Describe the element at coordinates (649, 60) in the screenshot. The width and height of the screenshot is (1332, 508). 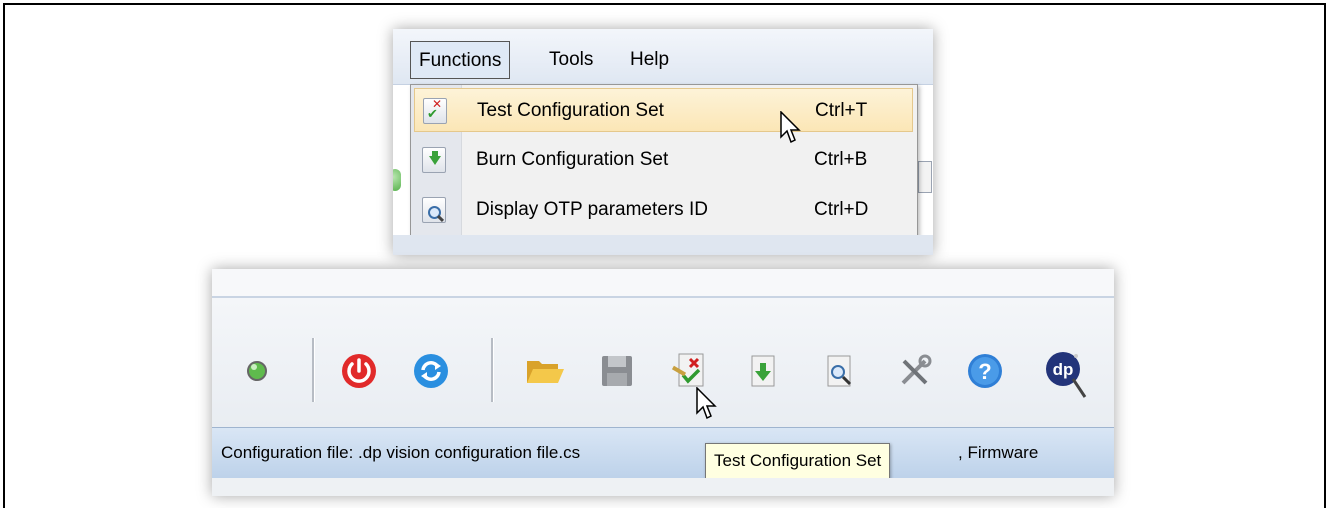
I see `menu-help: Help` at that location.